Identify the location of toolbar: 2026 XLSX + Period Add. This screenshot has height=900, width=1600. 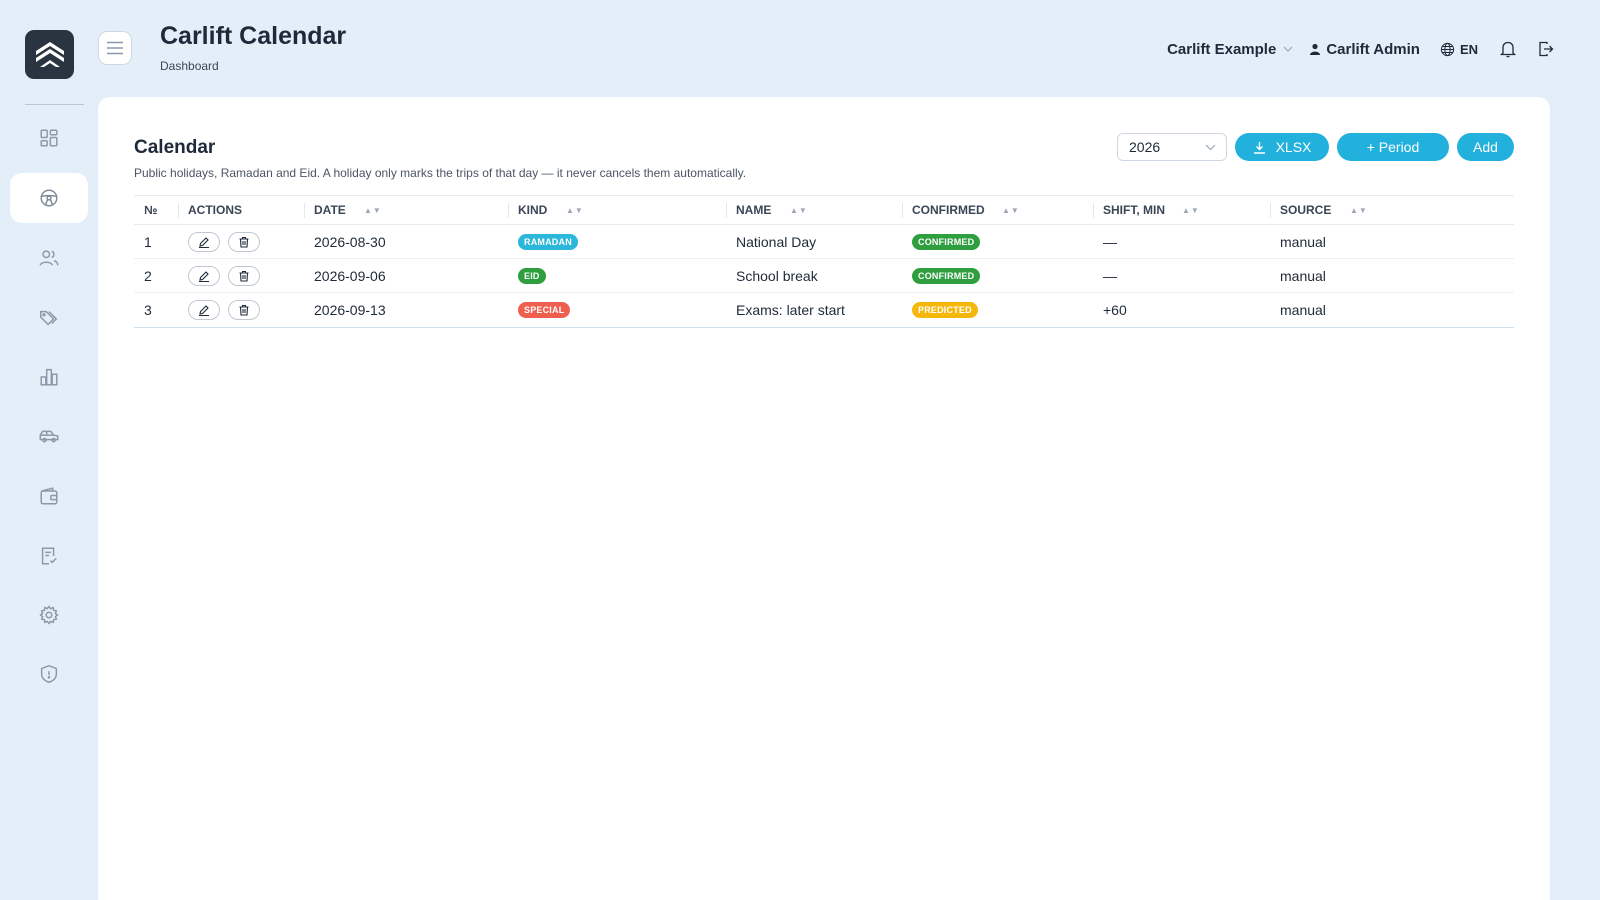
(1315, 147).